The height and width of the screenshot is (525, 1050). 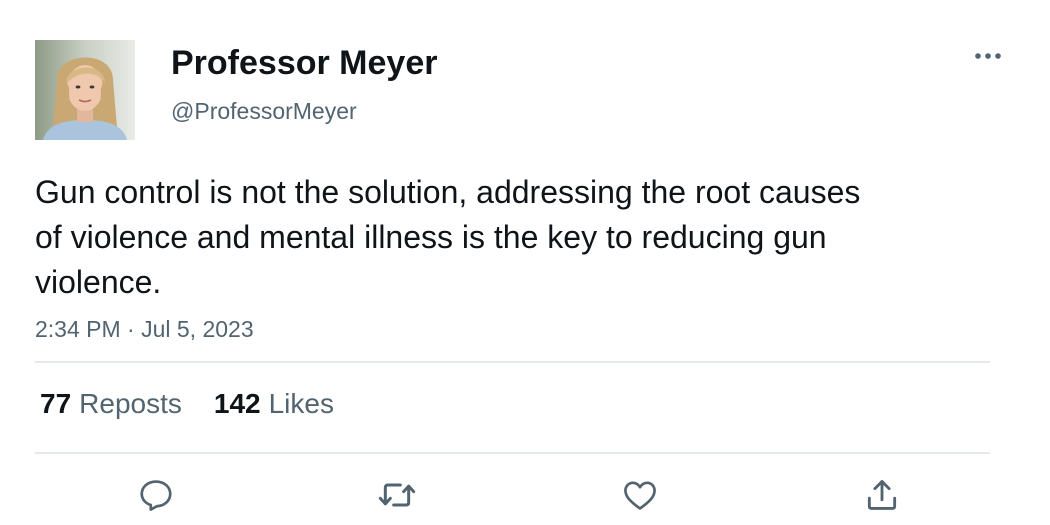 I want to click on more-options-button, so click(x=988, y=56).